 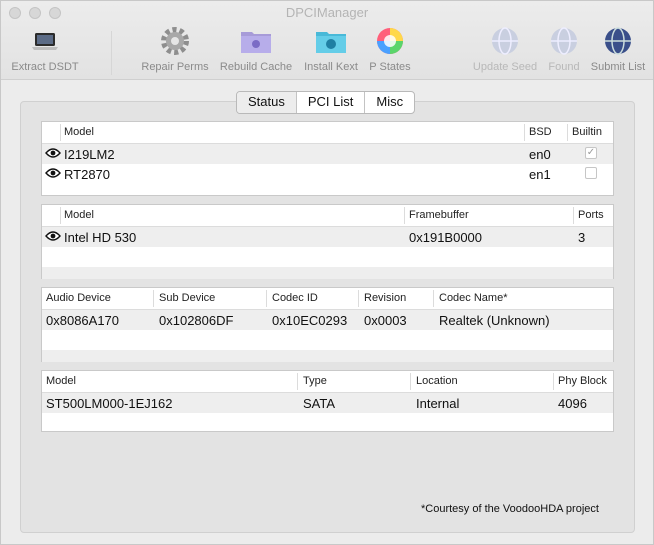 What do you see at coordinates (175, 41) in the screenshot?
I see `gear-icon` at bounding box center [175, 41].